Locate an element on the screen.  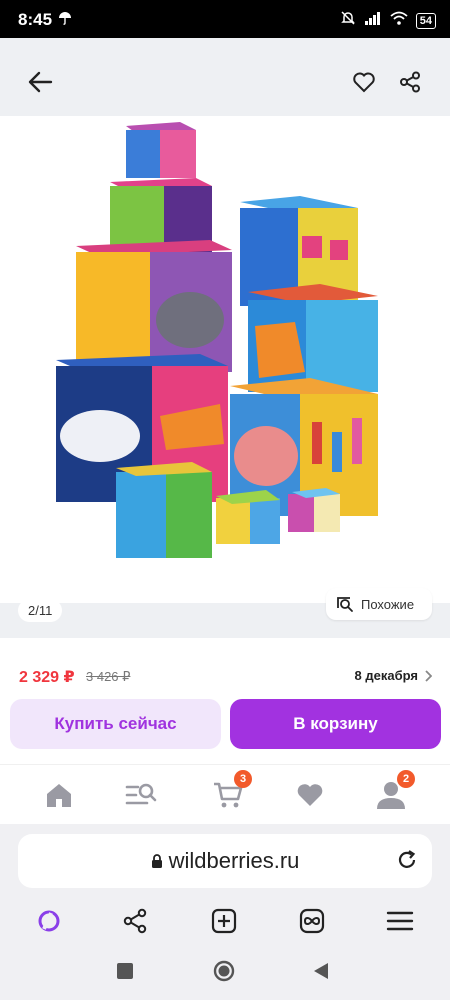
browser-toolbar is located at coordinates (225, 921).